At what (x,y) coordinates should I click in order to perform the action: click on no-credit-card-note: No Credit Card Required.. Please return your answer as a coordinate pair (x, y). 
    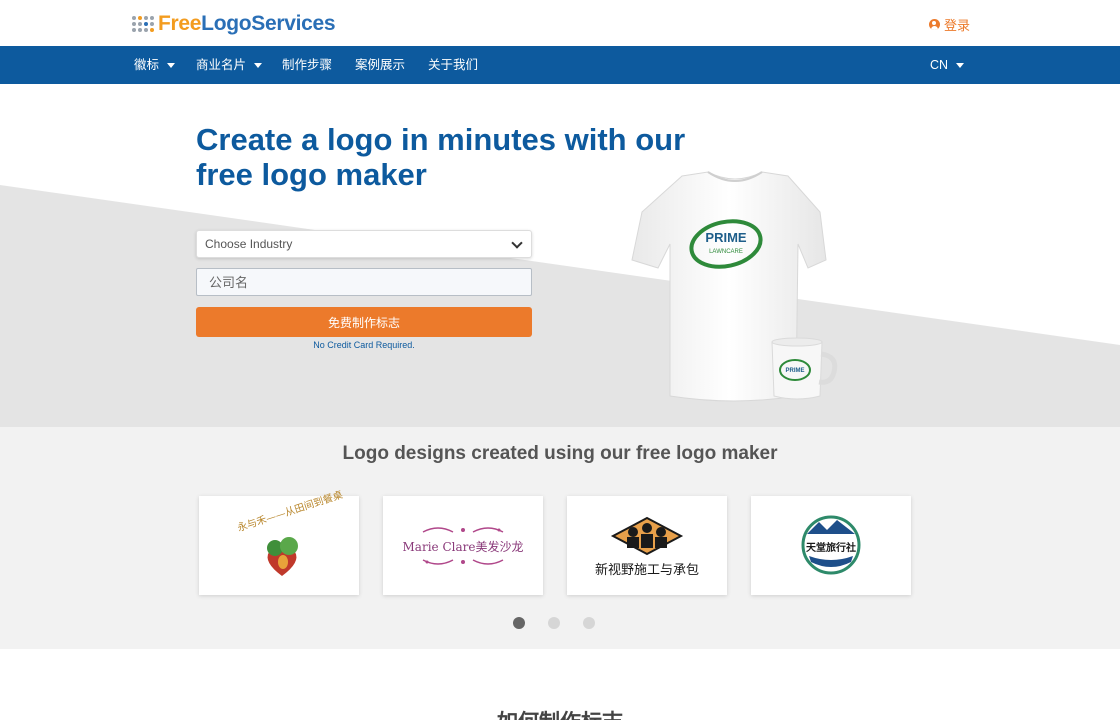
    Looking at the image, I should click on (364, 345).